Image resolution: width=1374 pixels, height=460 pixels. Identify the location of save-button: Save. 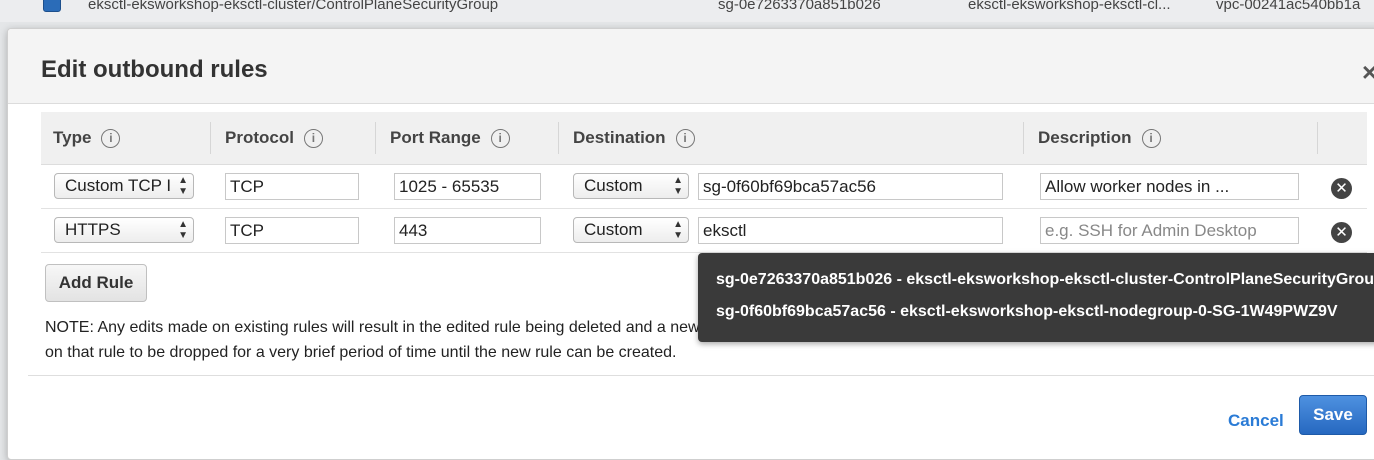
(1333, 415).